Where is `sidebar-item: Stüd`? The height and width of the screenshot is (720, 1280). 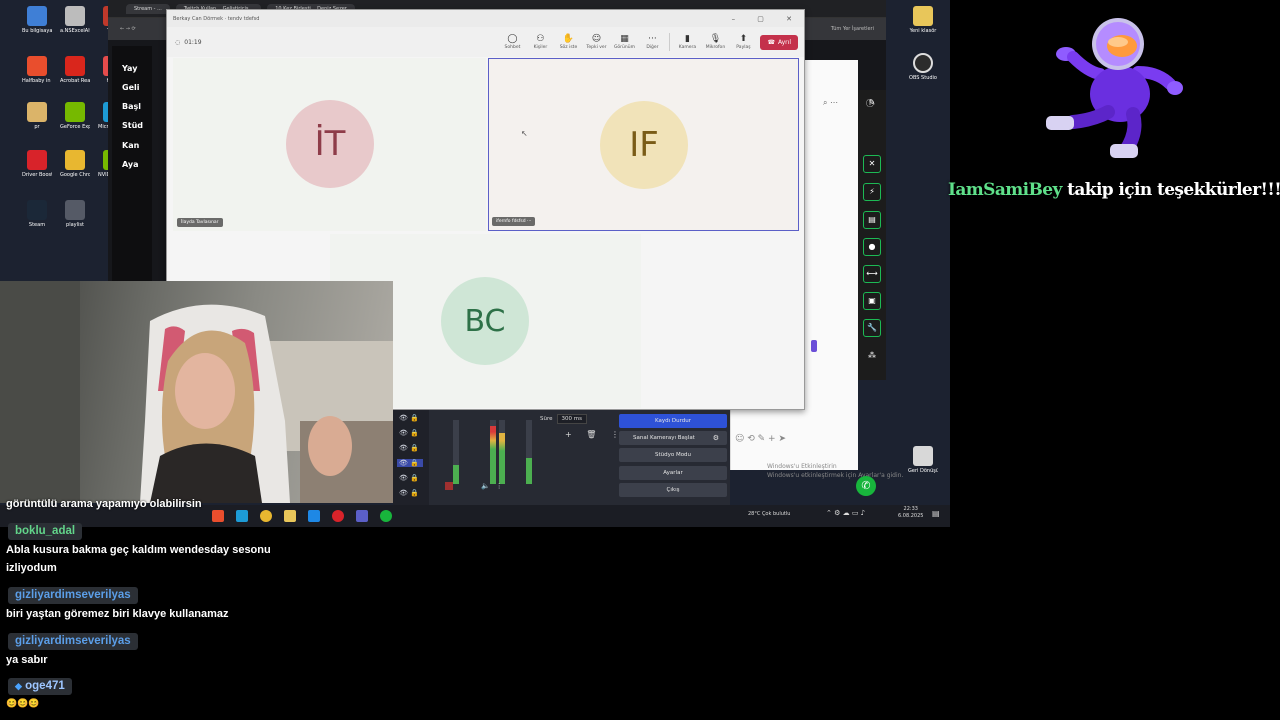 sidebar-item: Stüd is located at coordinates (132, 125).